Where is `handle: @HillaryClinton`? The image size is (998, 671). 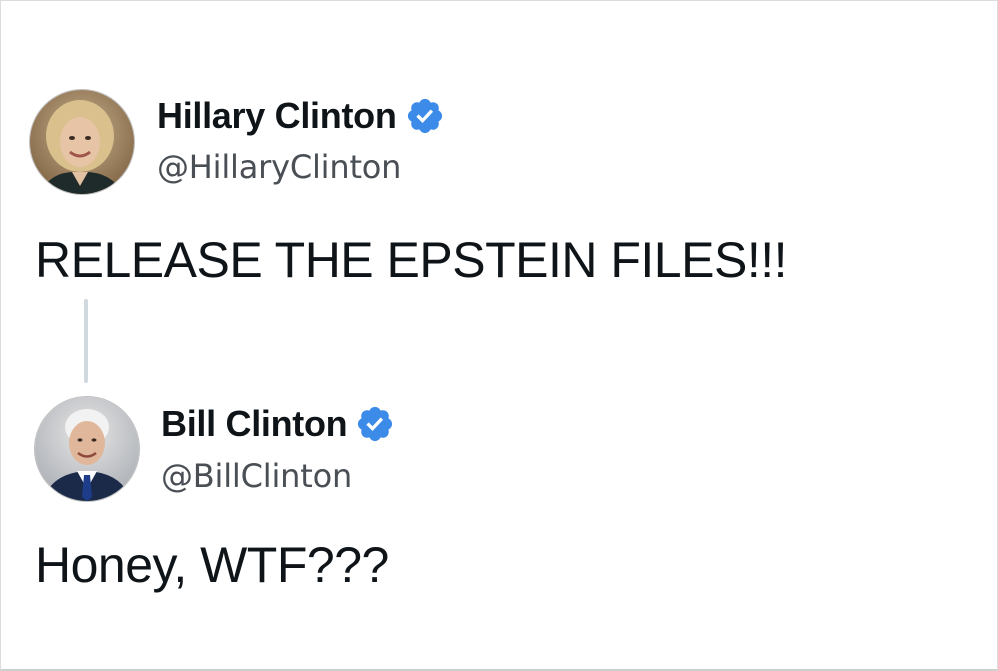 handle: @HillaryClinton is located at coordinates (279, 167).